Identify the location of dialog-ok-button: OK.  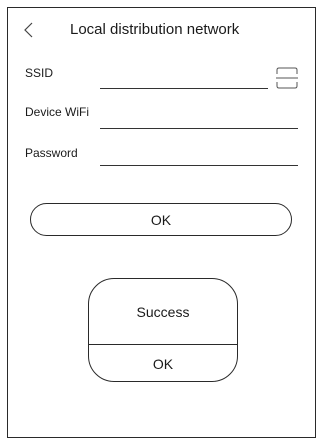
(163, 363).